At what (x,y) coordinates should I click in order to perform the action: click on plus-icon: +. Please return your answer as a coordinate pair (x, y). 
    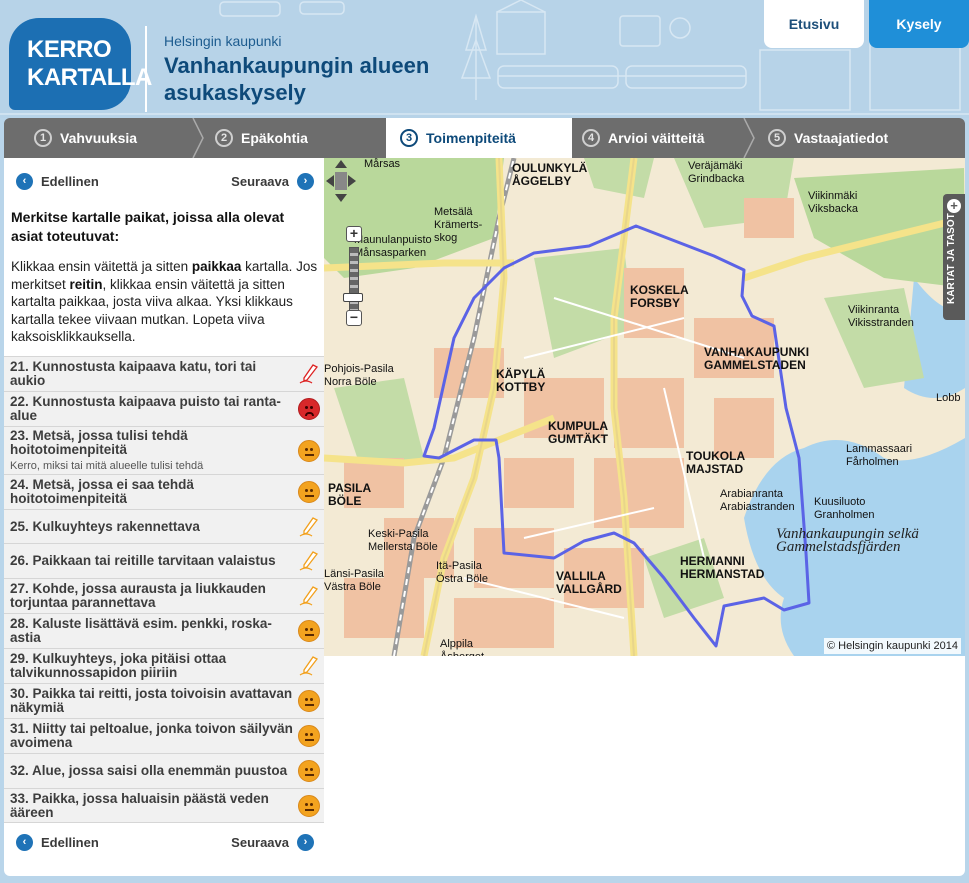
    Looking at the image, I should click on (954, 206).